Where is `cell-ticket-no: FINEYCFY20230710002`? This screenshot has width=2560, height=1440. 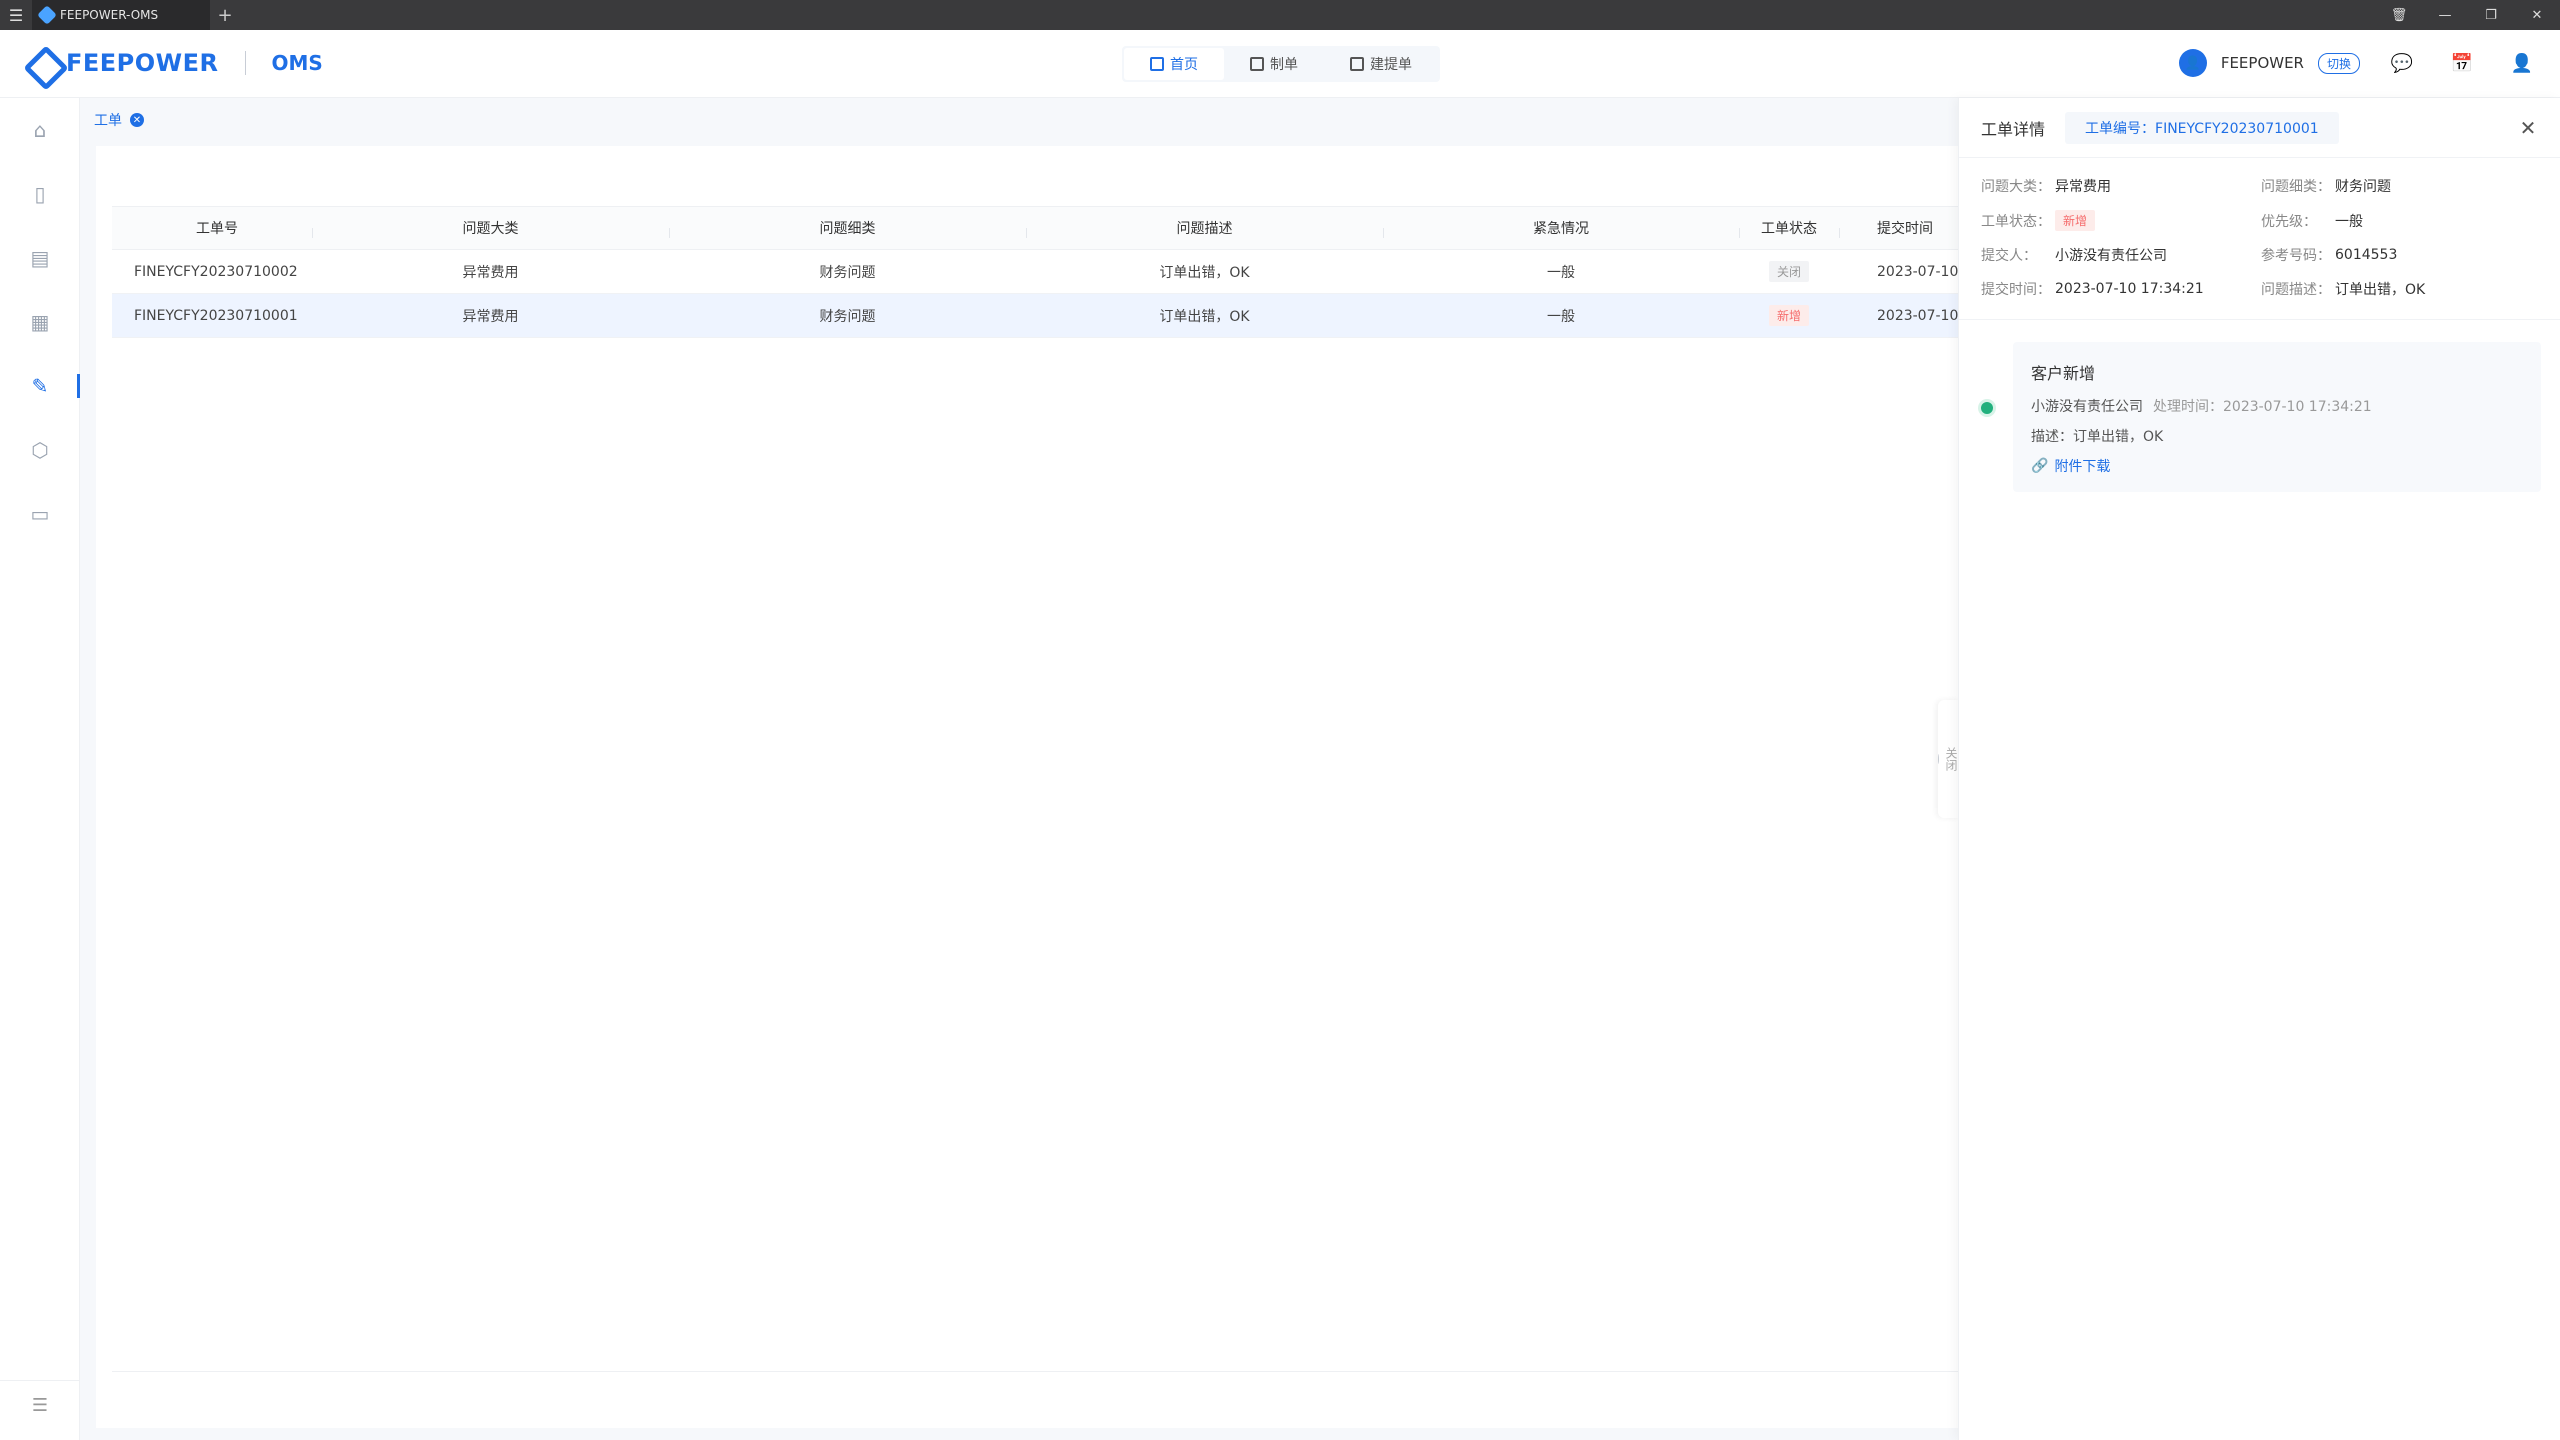
cell-ticket-no: FINEYCFY20230710002 is located at coordinates (216, 271).